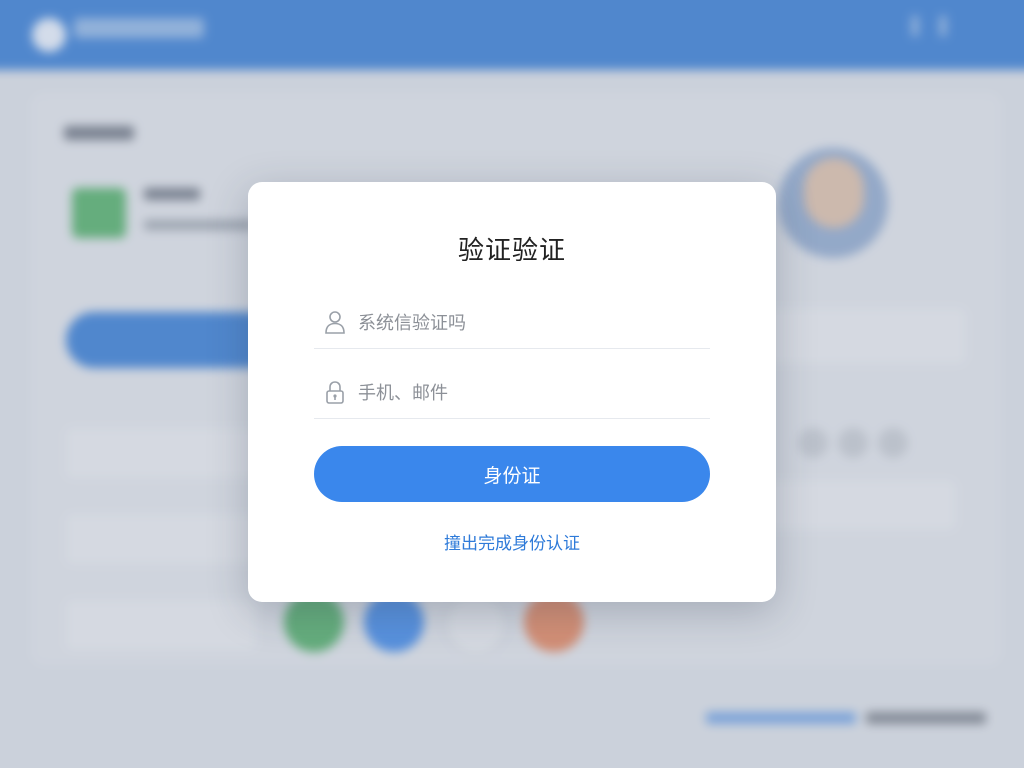 The height and width of the screenshot is (768, 1024). What do you see at coordinates (511, 251) in the screenshot?
I see `dialog-title: 验证验证` at bounding box center [511, 251].